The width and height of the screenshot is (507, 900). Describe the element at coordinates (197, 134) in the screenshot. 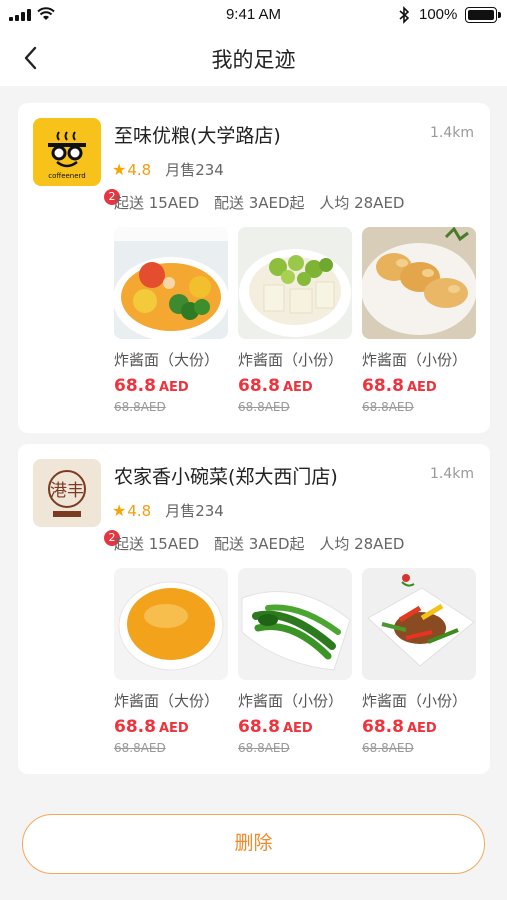

I see `store-name: 至味优粮(大学路店)` at that location.